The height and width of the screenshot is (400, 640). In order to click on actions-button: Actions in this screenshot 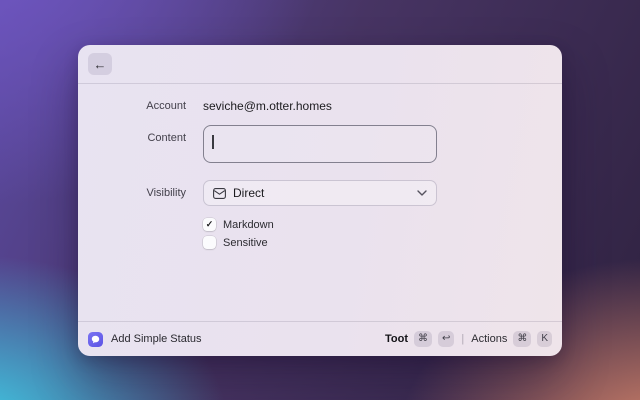, I will do `click(489, 339)`.